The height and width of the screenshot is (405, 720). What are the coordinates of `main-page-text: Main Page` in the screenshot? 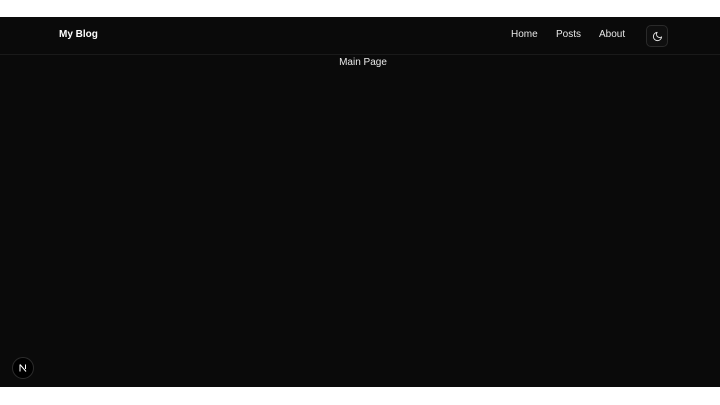 It's located at (363, 62).